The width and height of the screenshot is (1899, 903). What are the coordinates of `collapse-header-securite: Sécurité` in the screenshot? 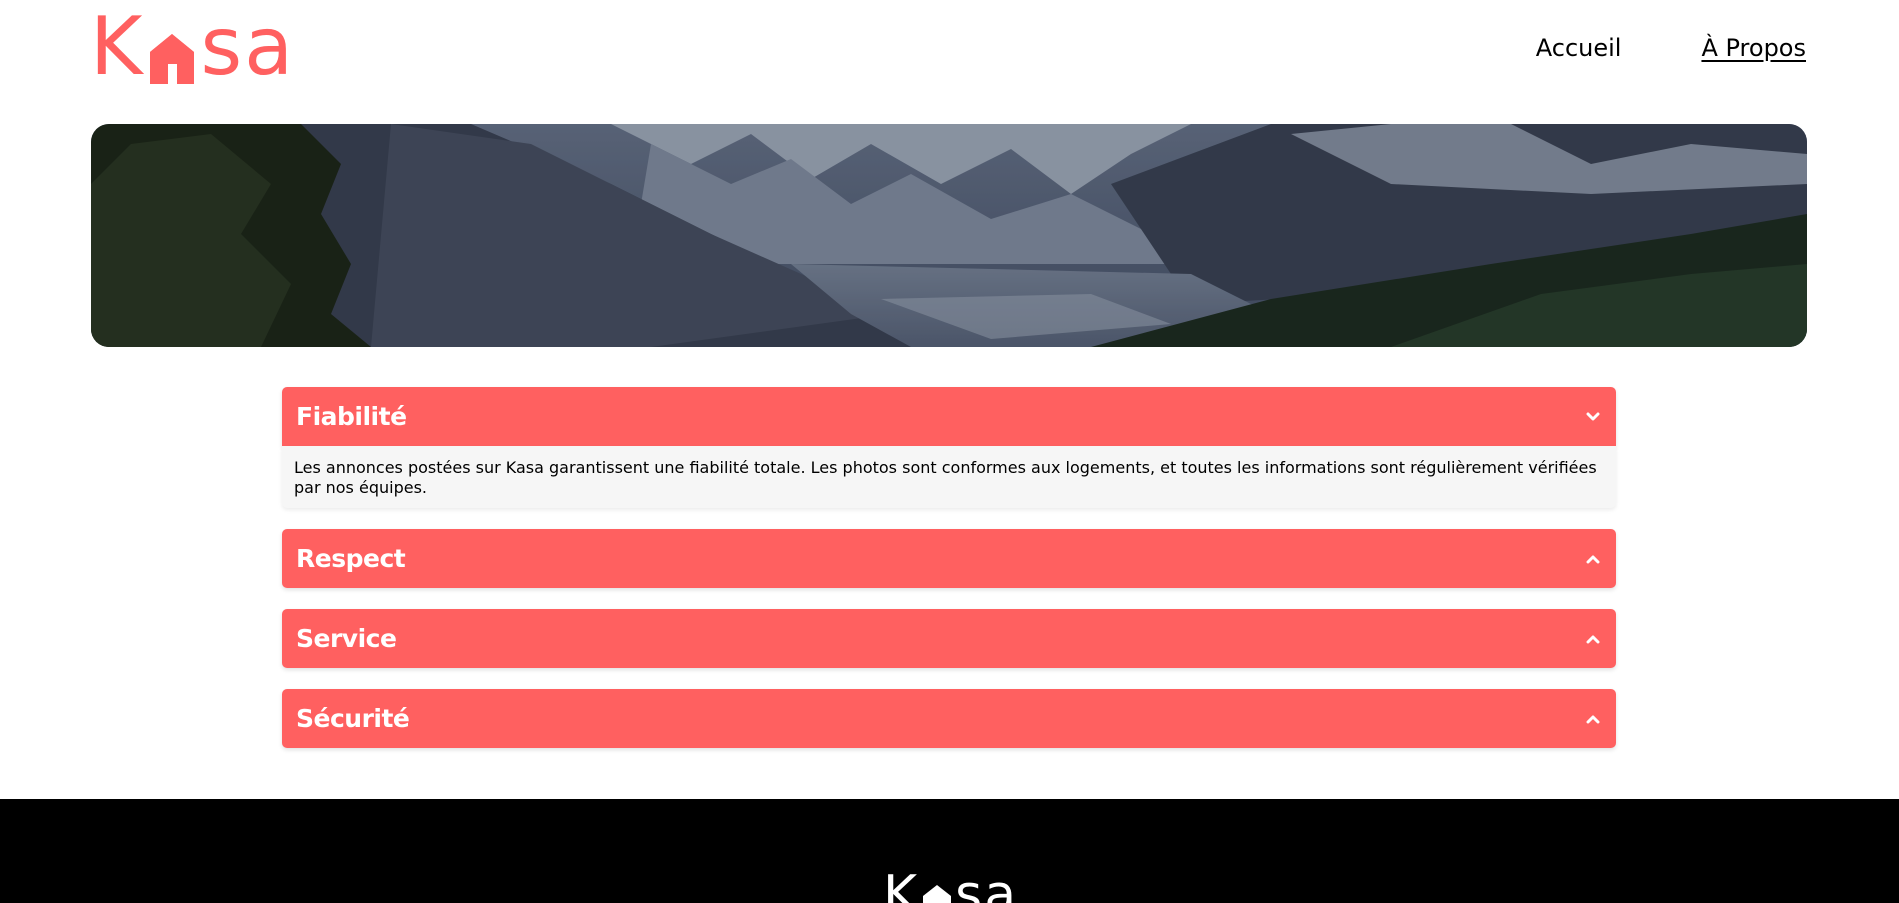 It's located at (949, 718).